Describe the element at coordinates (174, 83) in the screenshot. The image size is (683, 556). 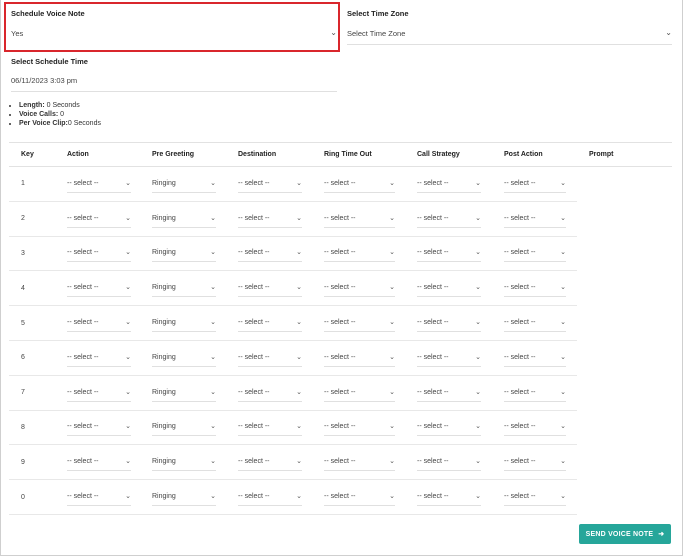
I see `schedule-time-input: 06/11/2023 3:03 pm` at that location.